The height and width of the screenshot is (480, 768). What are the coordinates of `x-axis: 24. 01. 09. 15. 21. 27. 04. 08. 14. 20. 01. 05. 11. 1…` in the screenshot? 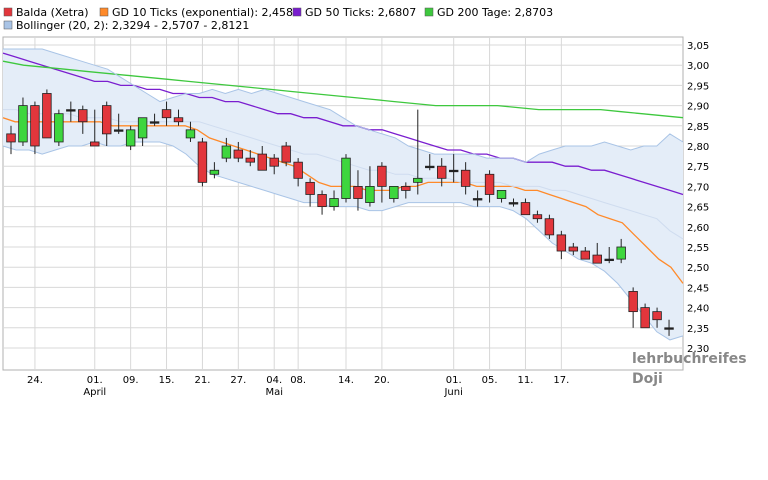 It's located at (298, 386).